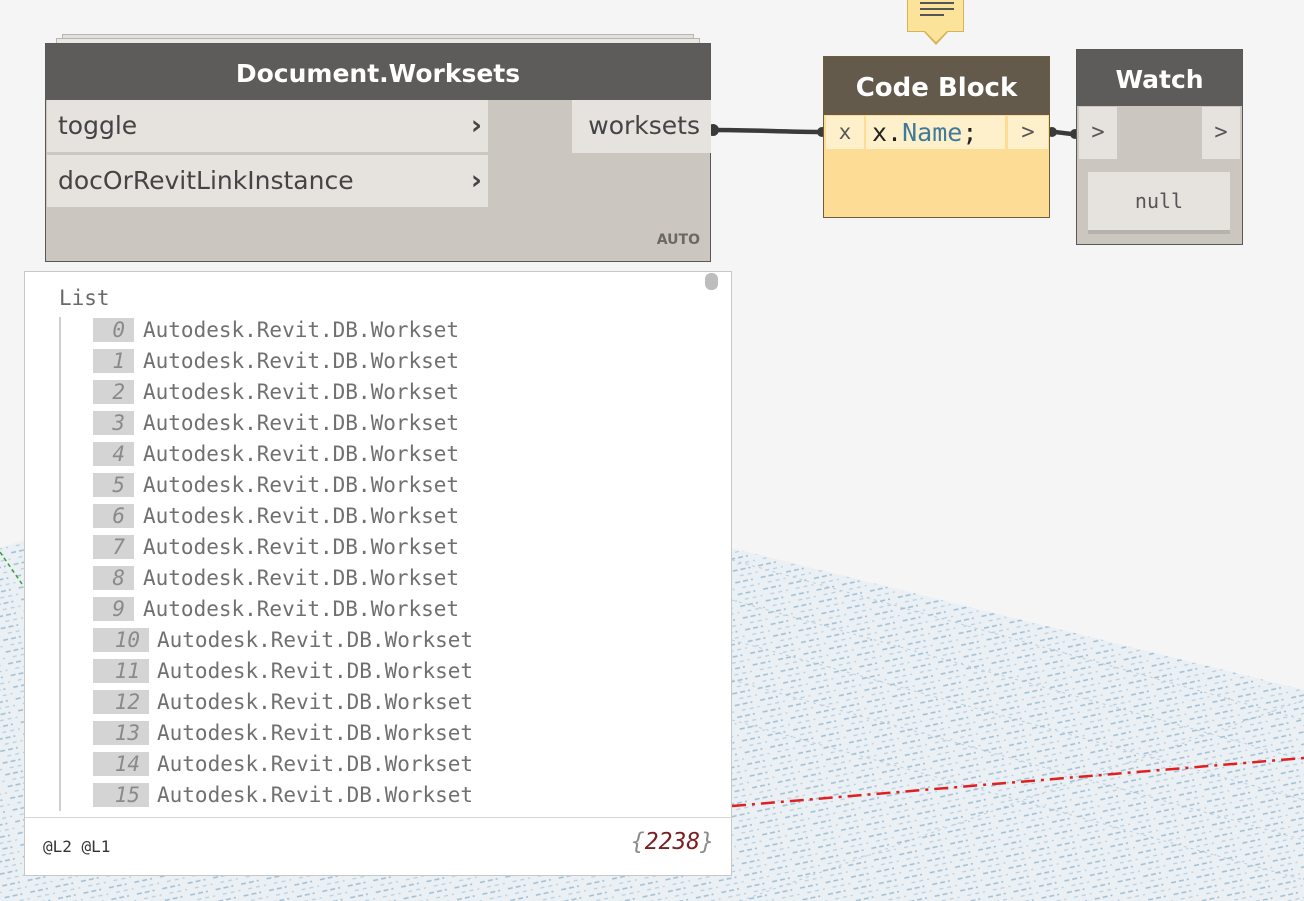 This screenshot has width=1304, height=901. I want to click on list-guide-line, so click(60, 564).